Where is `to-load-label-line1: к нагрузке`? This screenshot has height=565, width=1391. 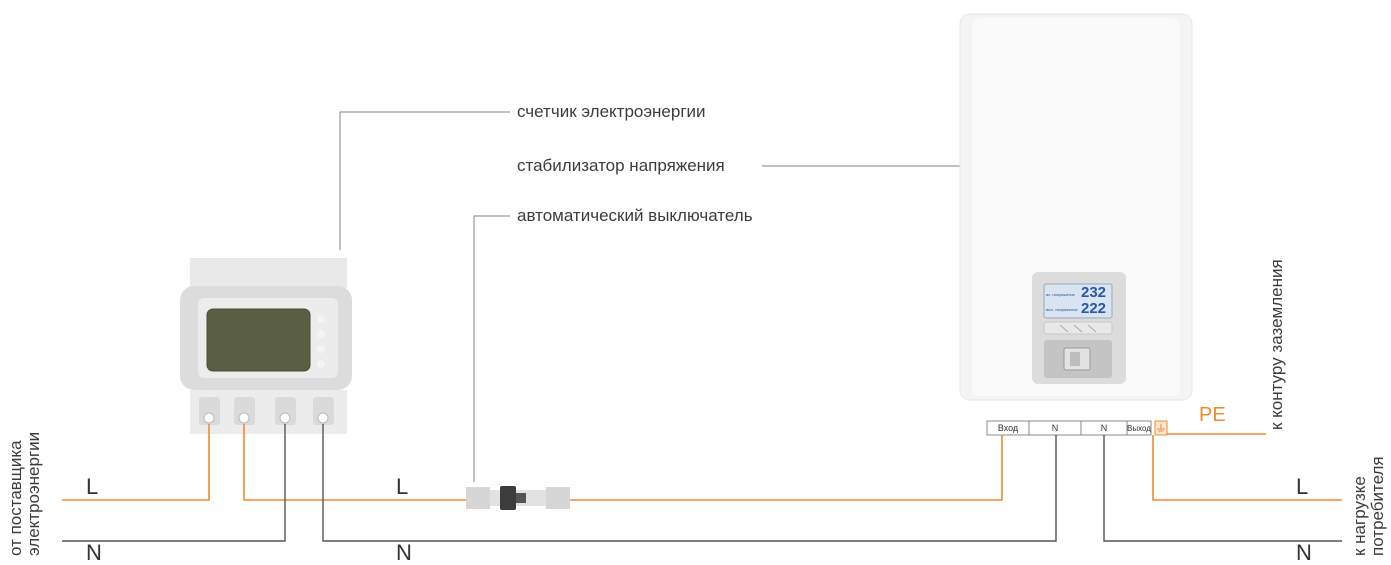 to-load-label-line1: к нагрузке is located at coordinates (1359, 516).